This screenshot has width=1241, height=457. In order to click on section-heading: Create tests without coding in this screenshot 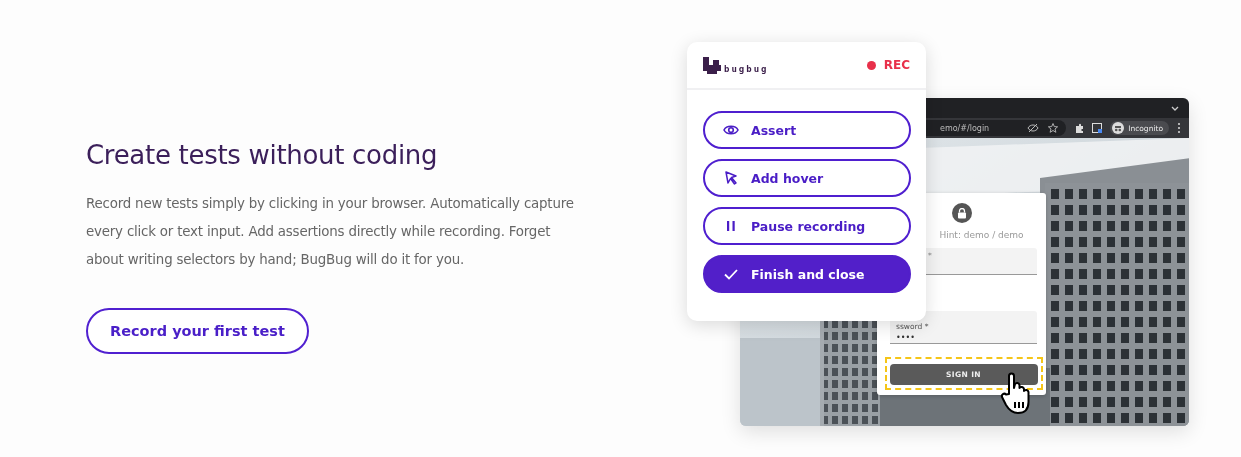, I will do `click(262, 155)`.